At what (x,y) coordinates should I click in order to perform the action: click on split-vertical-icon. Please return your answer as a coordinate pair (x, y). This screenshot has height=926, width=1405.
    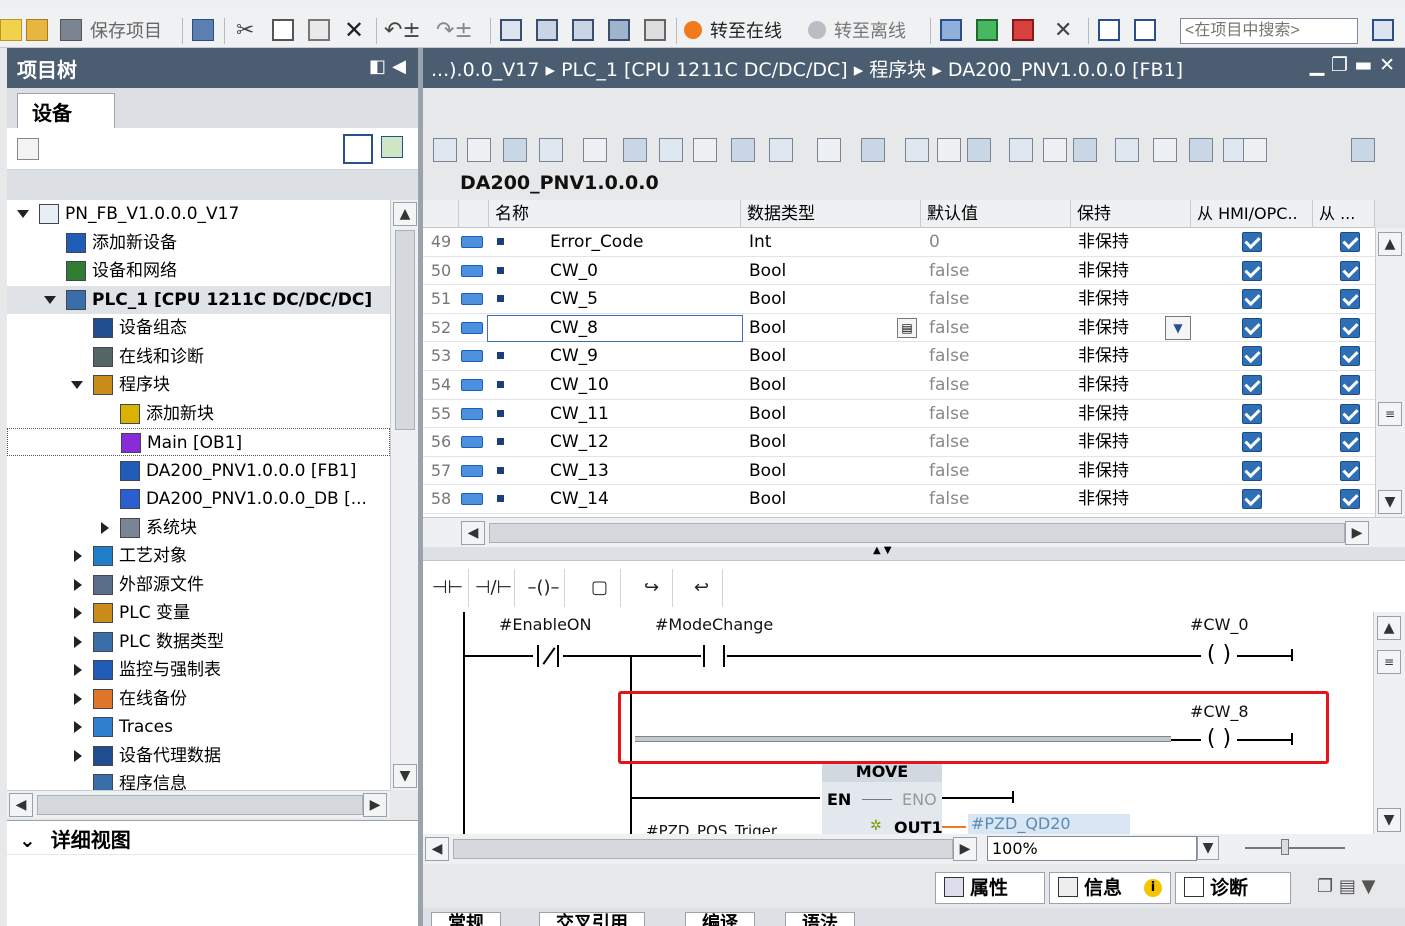
    Looking at the image, I should click on (1145, 30).